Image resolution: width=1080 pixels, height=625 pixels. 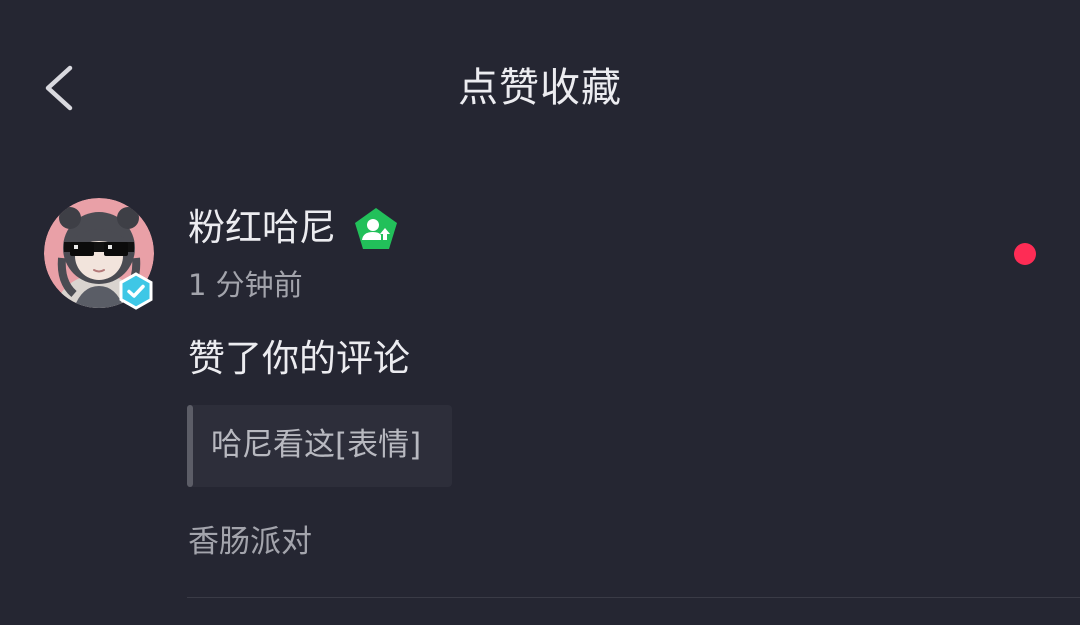 What do you see at coordinates (1025, 254) in the screenshot?
I see `unread-indicator` at bounding box center [1025, 254].